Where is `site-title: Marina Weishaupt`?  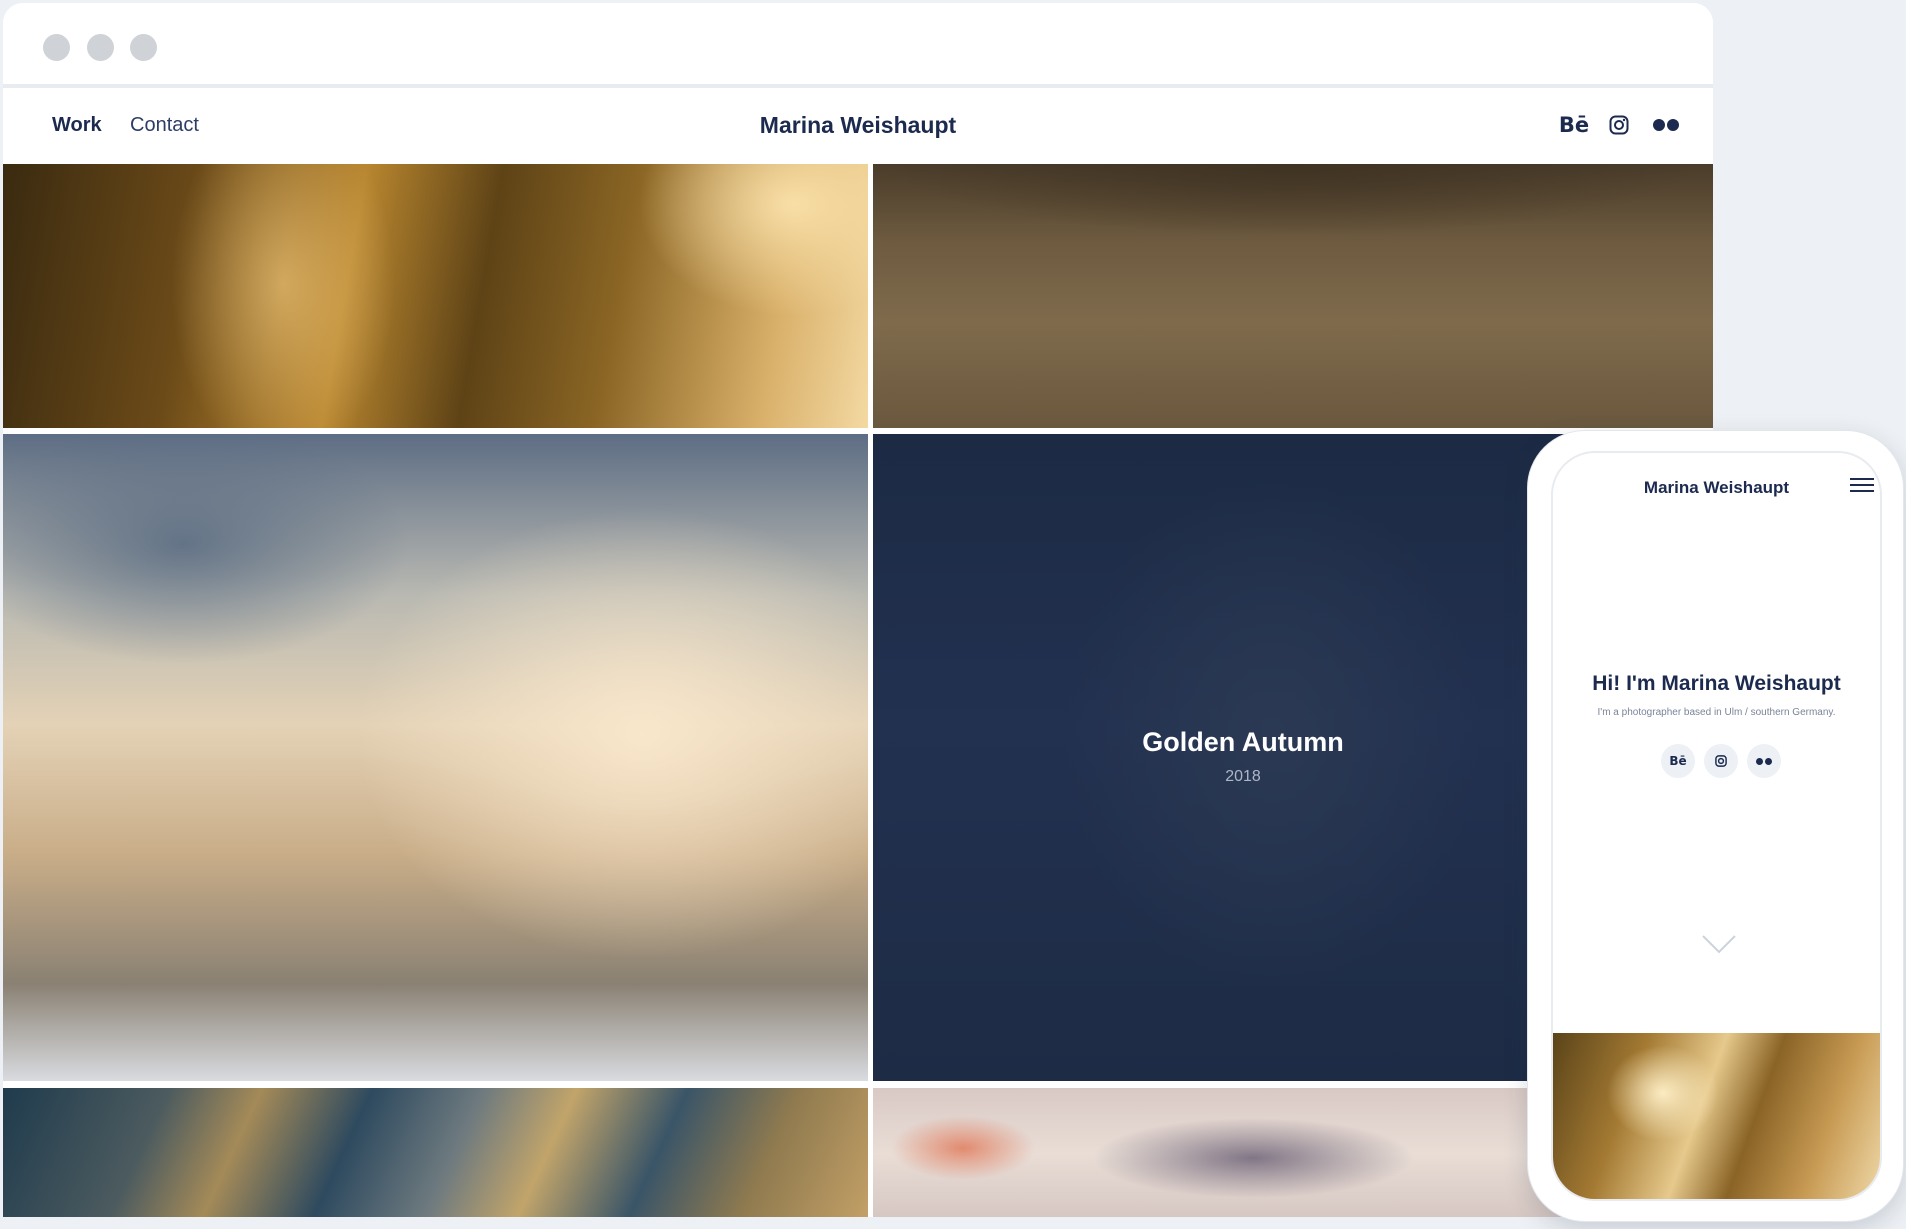 site-title: Marina Weishaupt is located at coordinates (858, 125).